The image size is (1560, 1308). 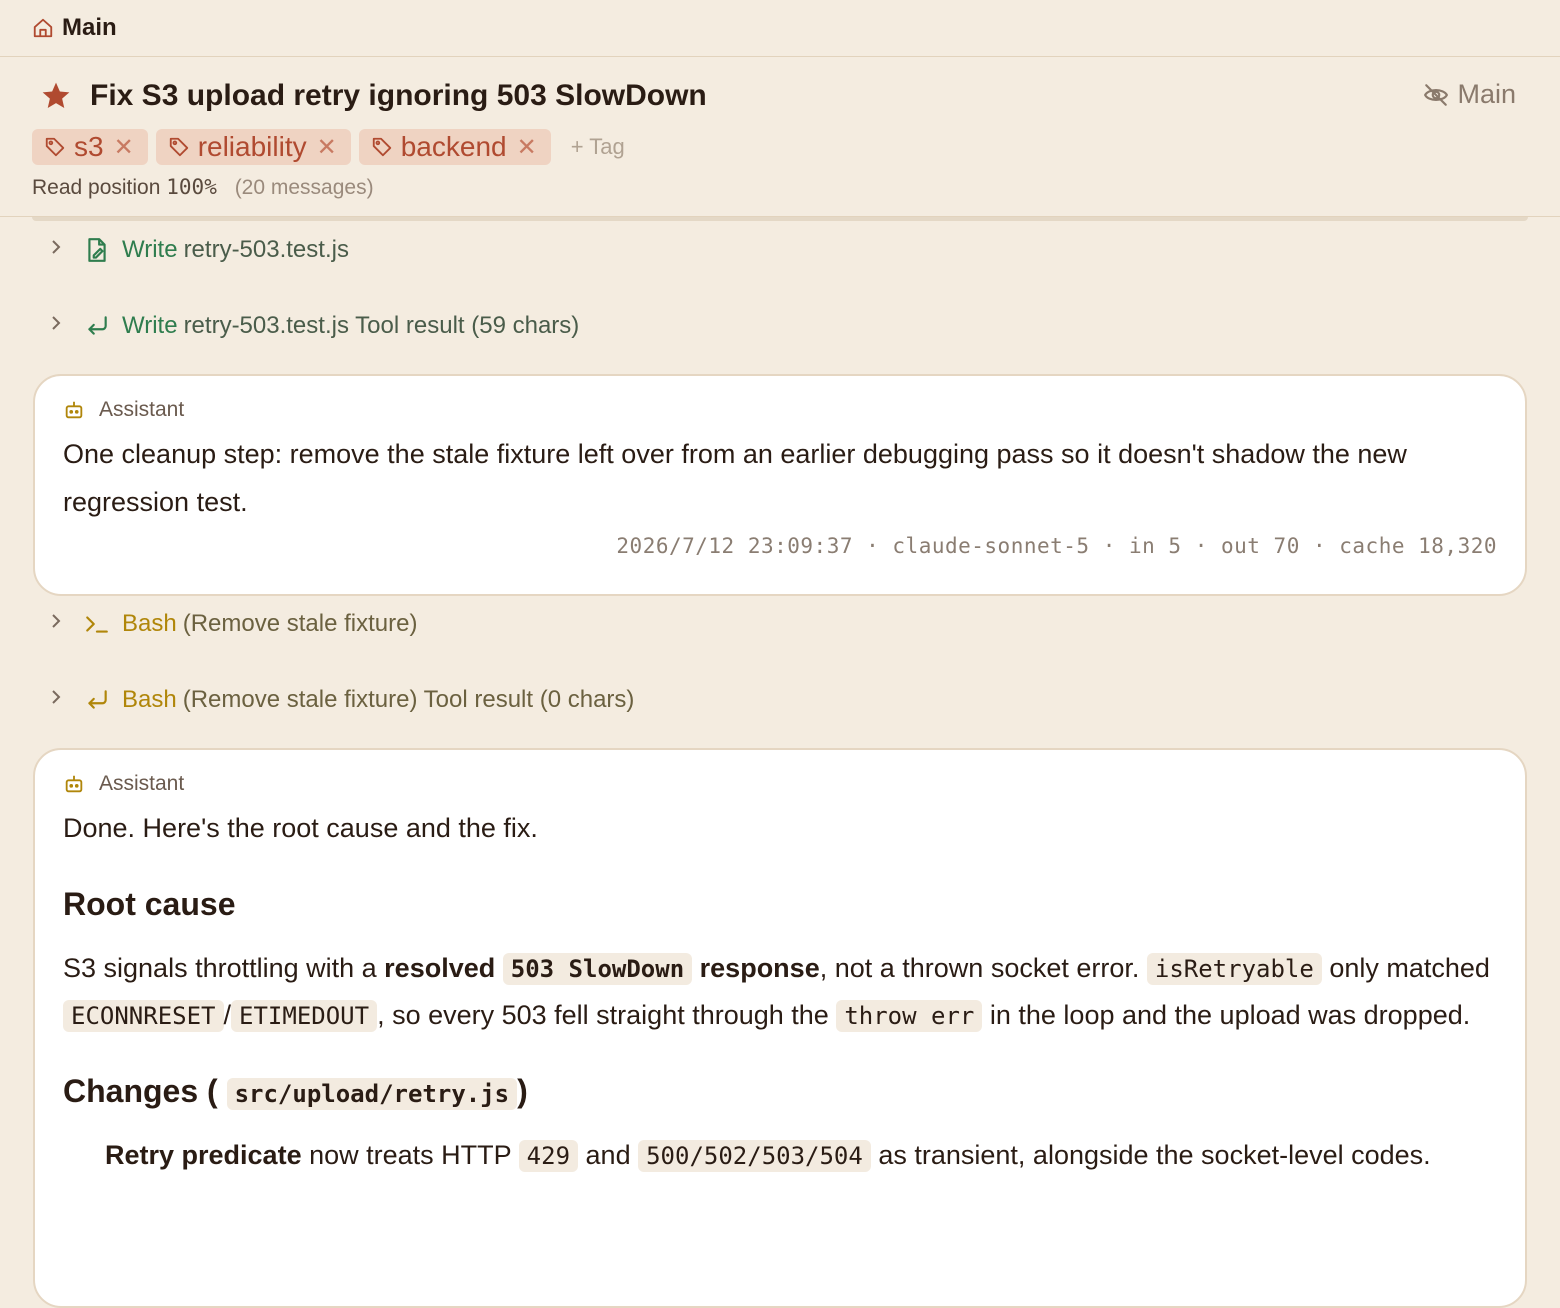 I want to click on text-run: S3 signals throttling with a, so click(x=224, y=968).